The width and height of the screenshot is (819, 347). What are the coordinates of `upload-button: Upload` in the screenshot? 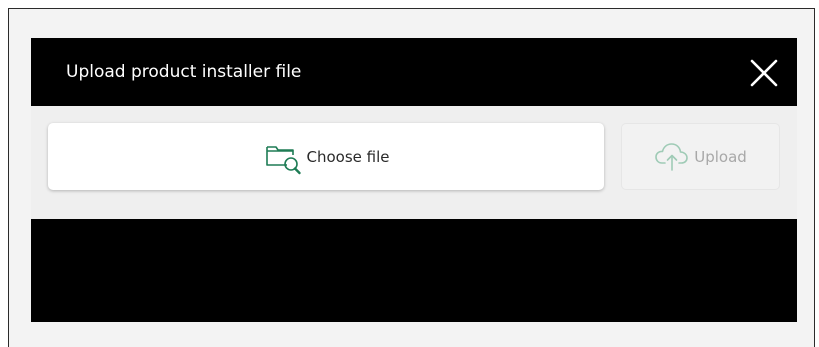 It's located at (700, 156).